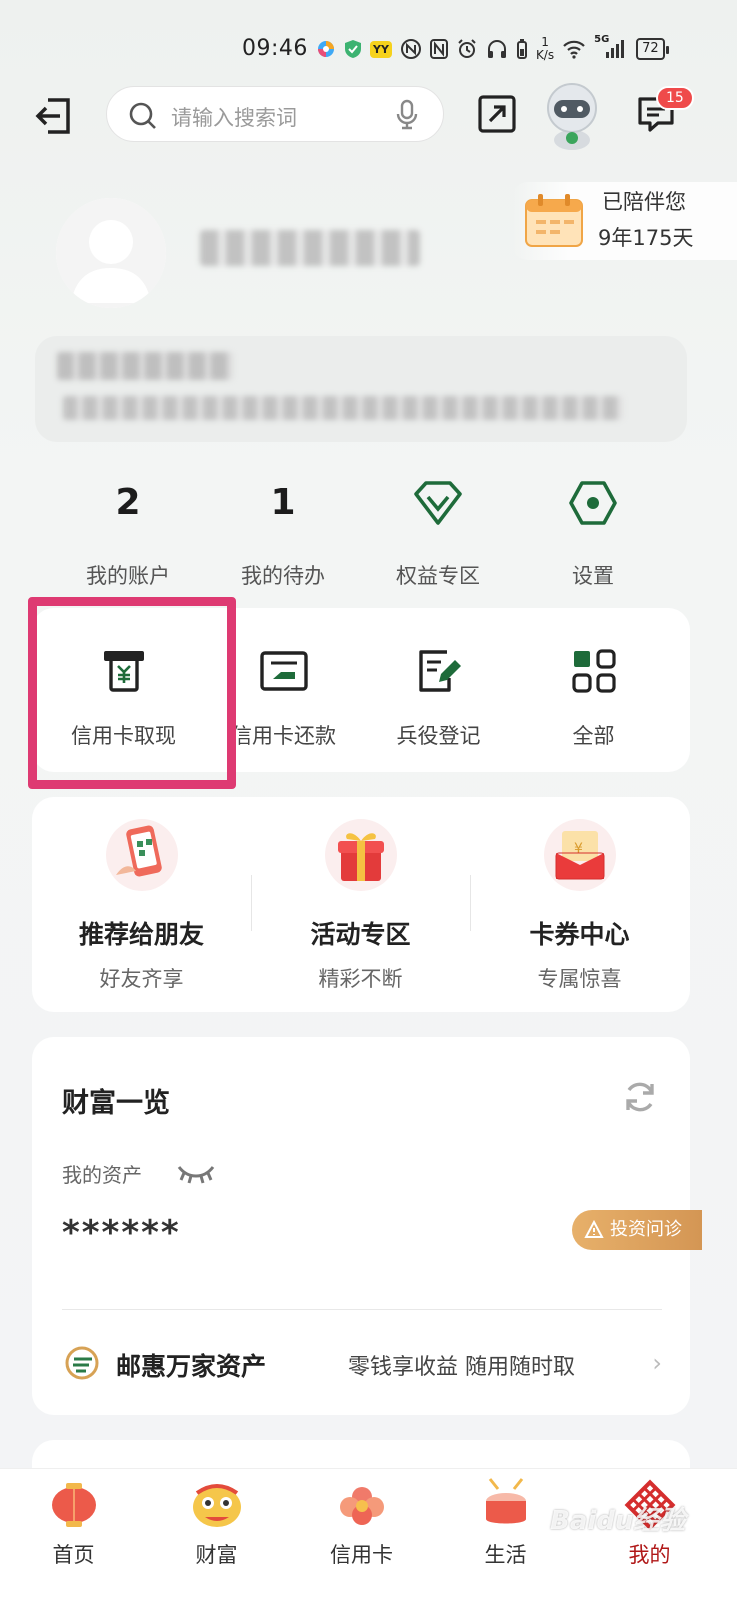 The width and height of the screenshot is (737, 1600). What do you see at coordinates (361, 389) in the screenshot?
I see `masked-account-info-card` at bounding box center [361, 389].